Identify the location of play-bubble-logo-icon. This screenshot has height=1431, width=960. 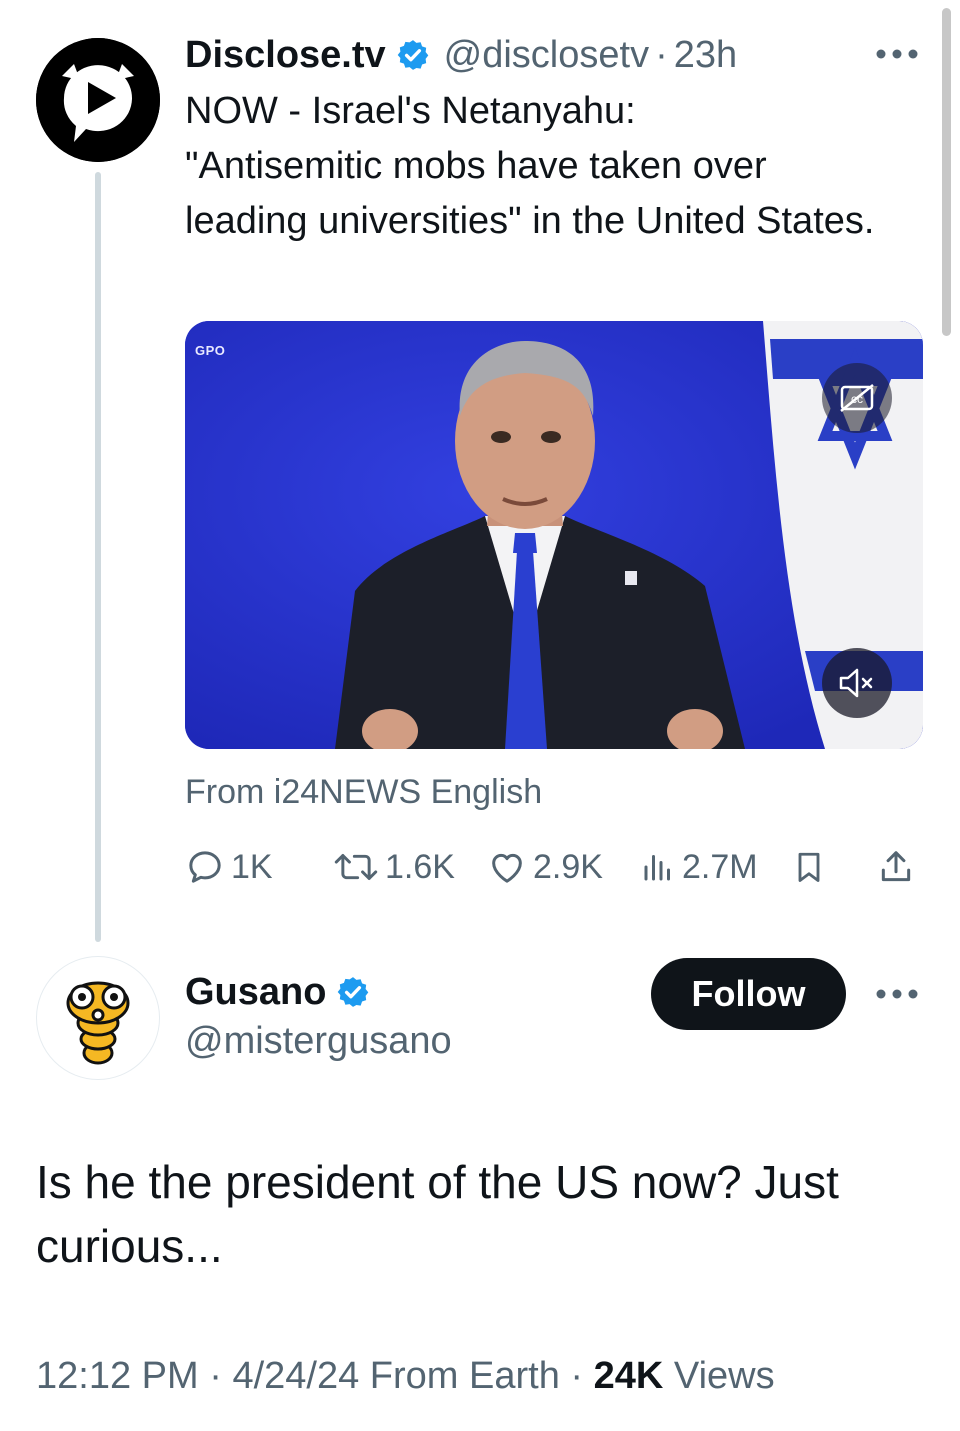
(98, 100).